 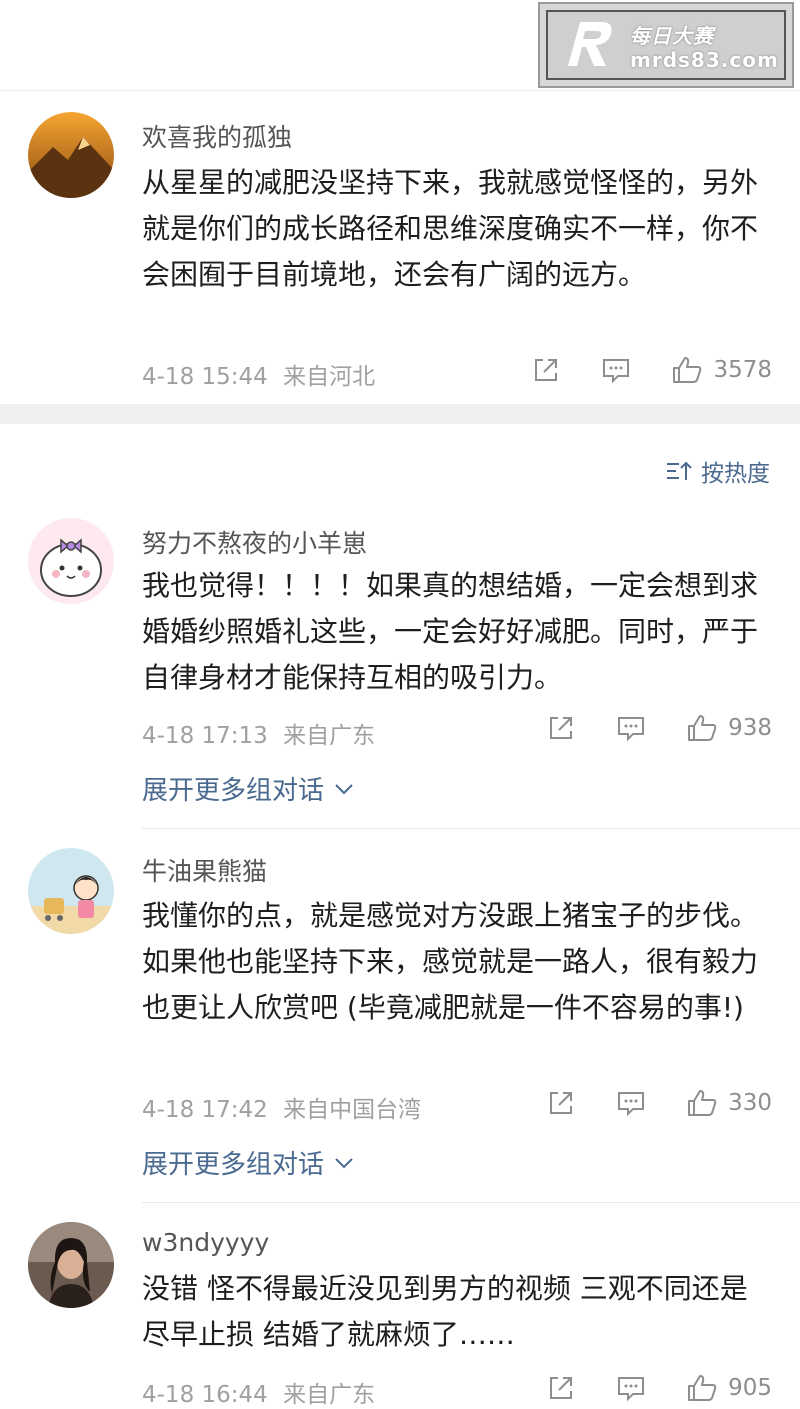 I want to click on sort-icon, so click(x=679, y=470).